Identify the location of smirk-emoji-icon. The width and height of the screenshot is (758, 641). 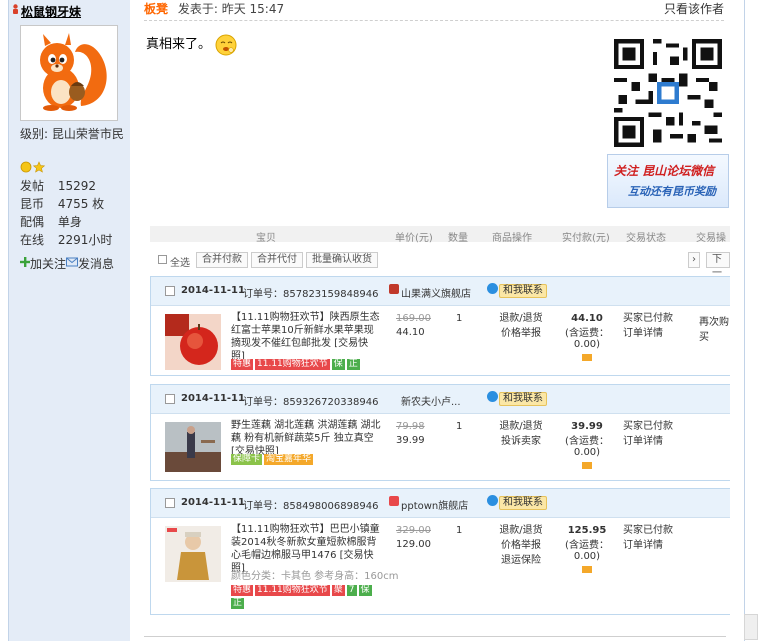
(226, 44).